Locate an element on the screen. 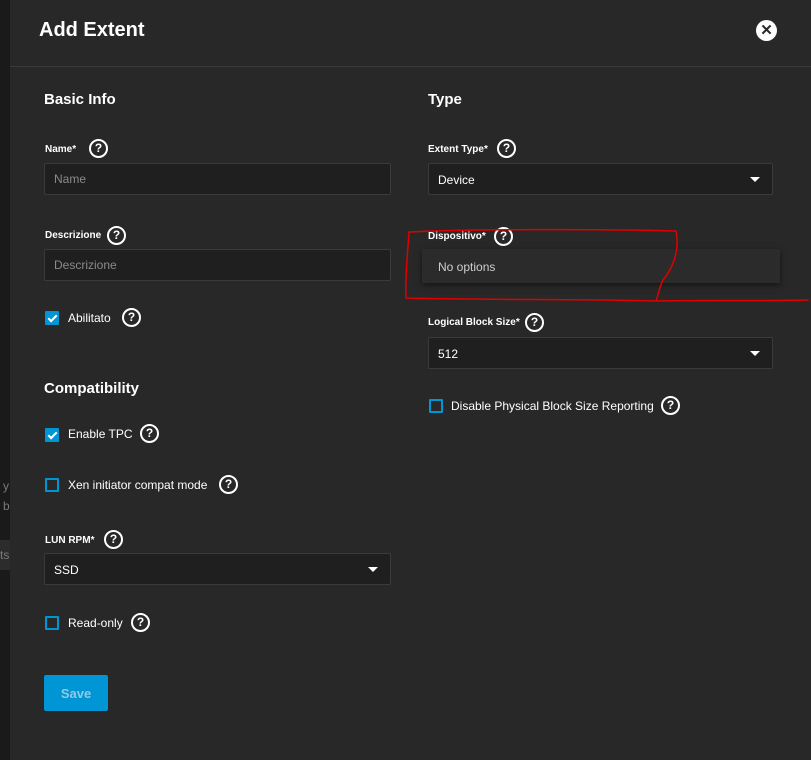 This screenshot has width=811, height=760. enabled-checkbox is located at coordinates (52, 318).